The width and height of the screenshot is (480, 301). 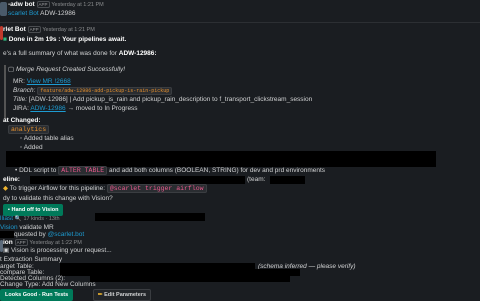 I want to click on mr-created-line: ▢ Merge Request Created Successfully!, so click(x=66, y=69).